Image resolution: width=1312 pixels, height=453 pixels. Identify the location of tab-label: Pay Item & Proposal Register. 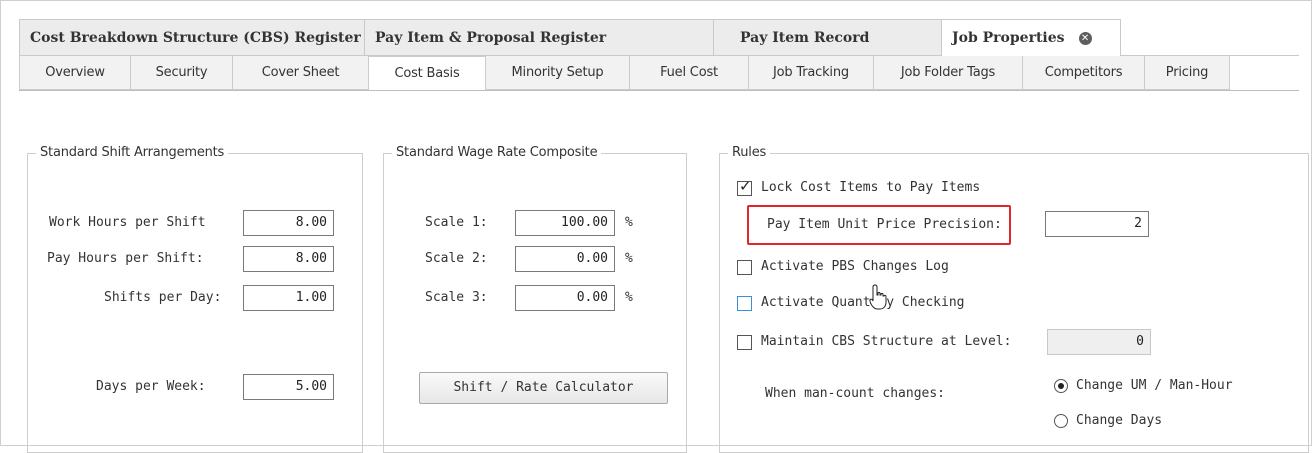
(491, 37).